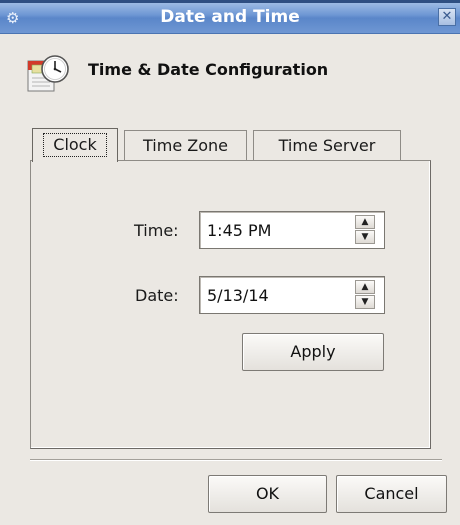 Image resolution: width=460 pixels, height=525 pixels. I want to click on close-icon: ✕, so click(447, 16).